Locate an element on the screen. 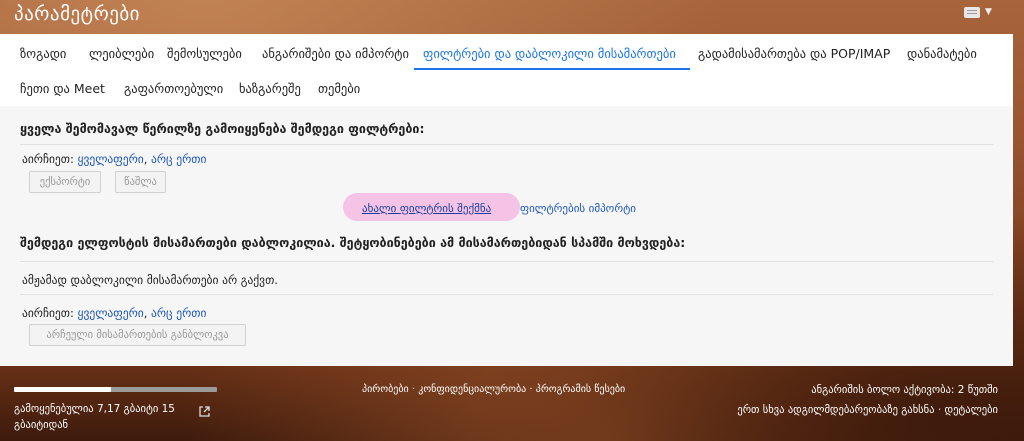 Image resolution: width=1024 pixels, height=441 pixels. tab-forwarding-pop-imap: გადამისამართება და POP/IMAP is located at coordinates (794, 53).